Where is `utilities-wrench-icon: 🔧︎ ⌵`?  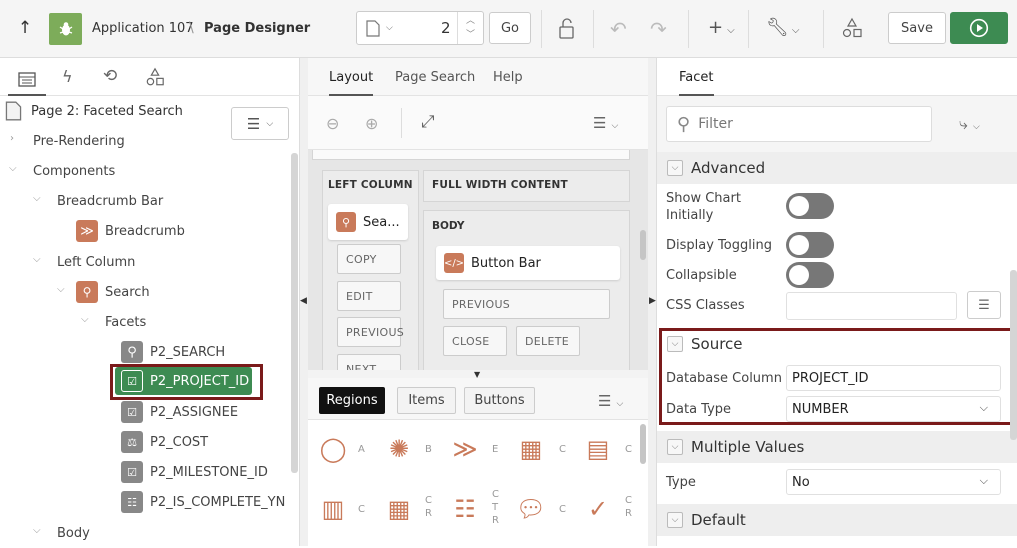 utilities-wrench-icon: 🔧︎ ⌵ is located at coordinates (782, 27).